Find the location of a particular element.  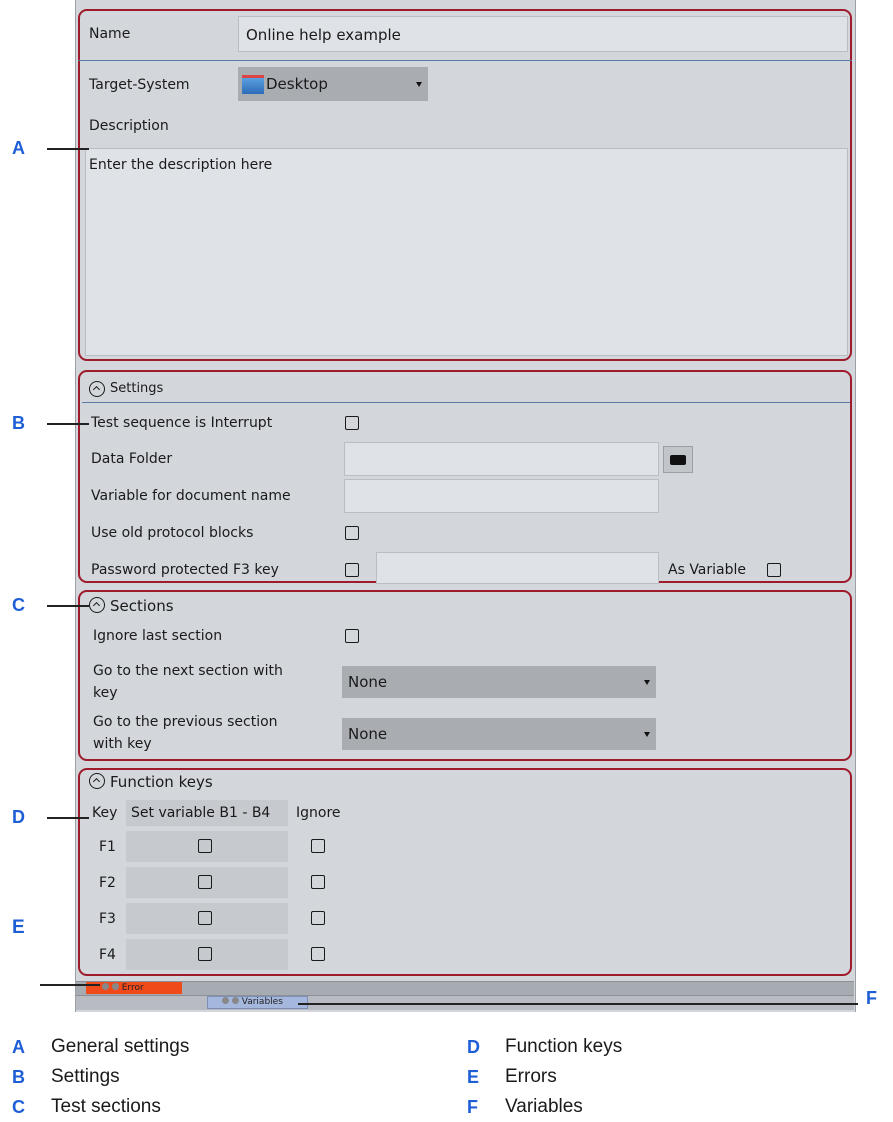

fkey-row-label: F1 is located at coordinates (107, 847).